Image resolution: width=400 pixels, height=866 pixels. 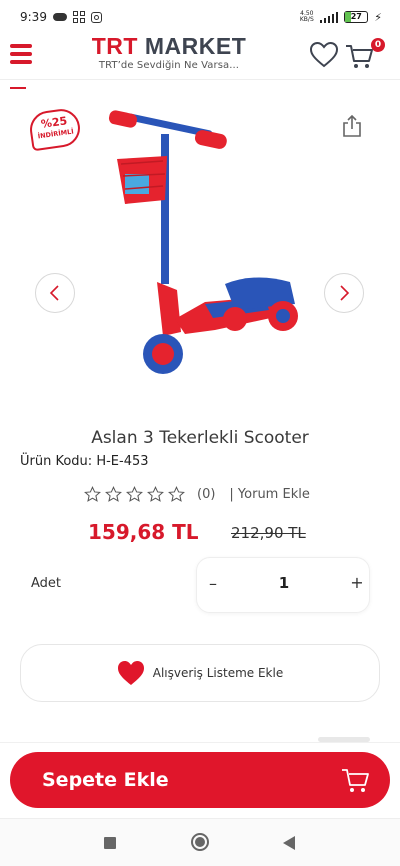 I want to click on status-bar-right: 4.50 KB/S 27 ⚡, so click(x=341, y=17).